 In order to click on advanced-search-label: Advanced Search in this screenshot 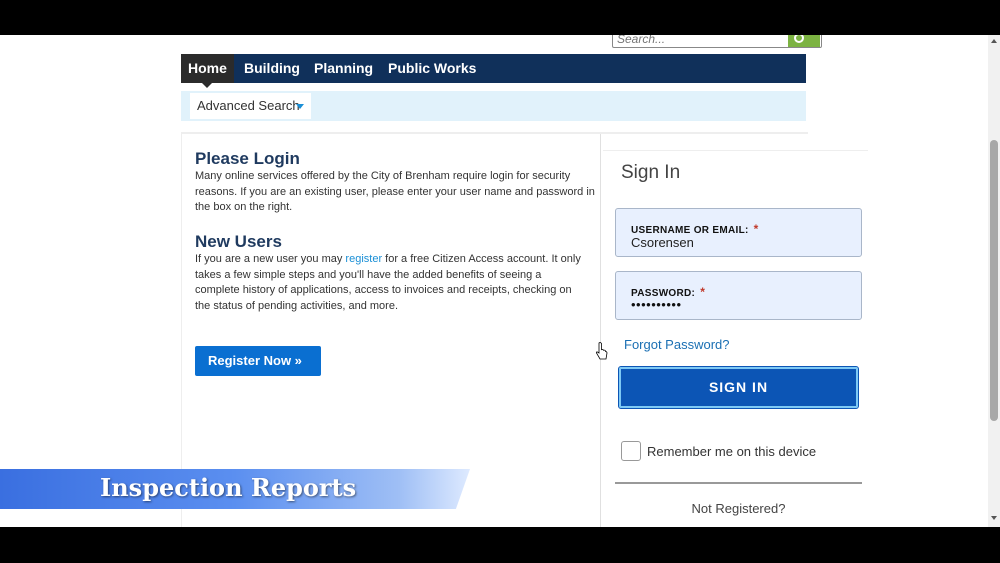, I will do `click(248, 105)`.